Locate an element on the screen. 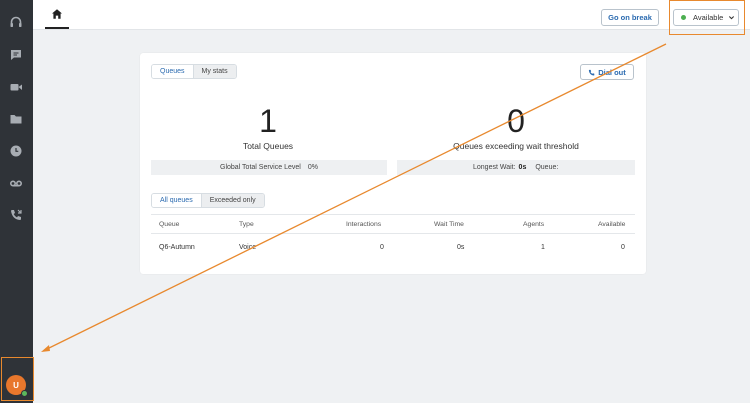 The width and height of the screenshot is (750, 403). presence-dot is located at coordinates (24, 393).